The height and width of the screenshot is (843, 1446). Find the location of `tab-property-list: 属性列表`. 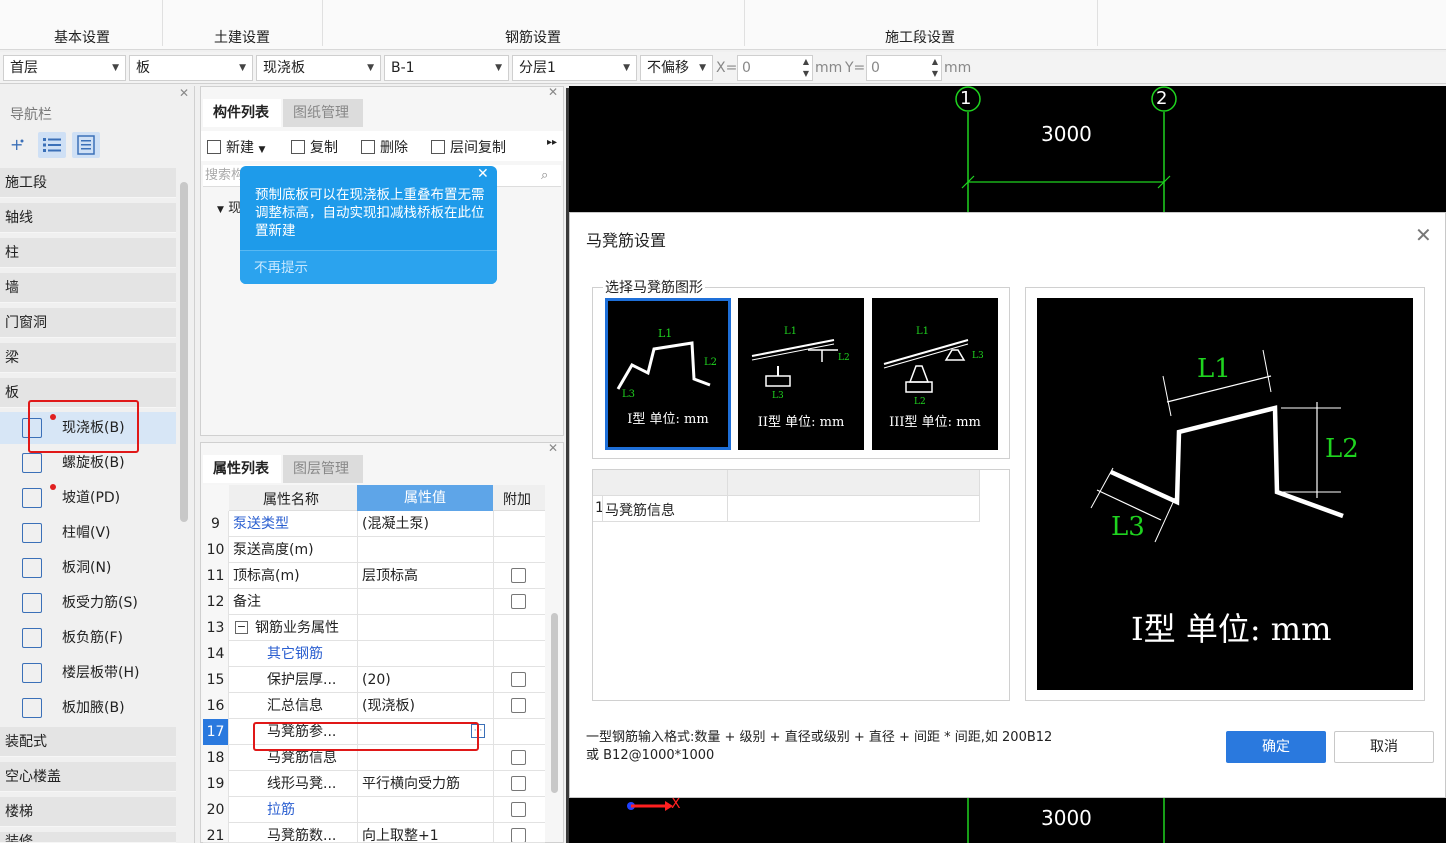

tab-property-list: 属性列表 is located at coordinates (242, 469).